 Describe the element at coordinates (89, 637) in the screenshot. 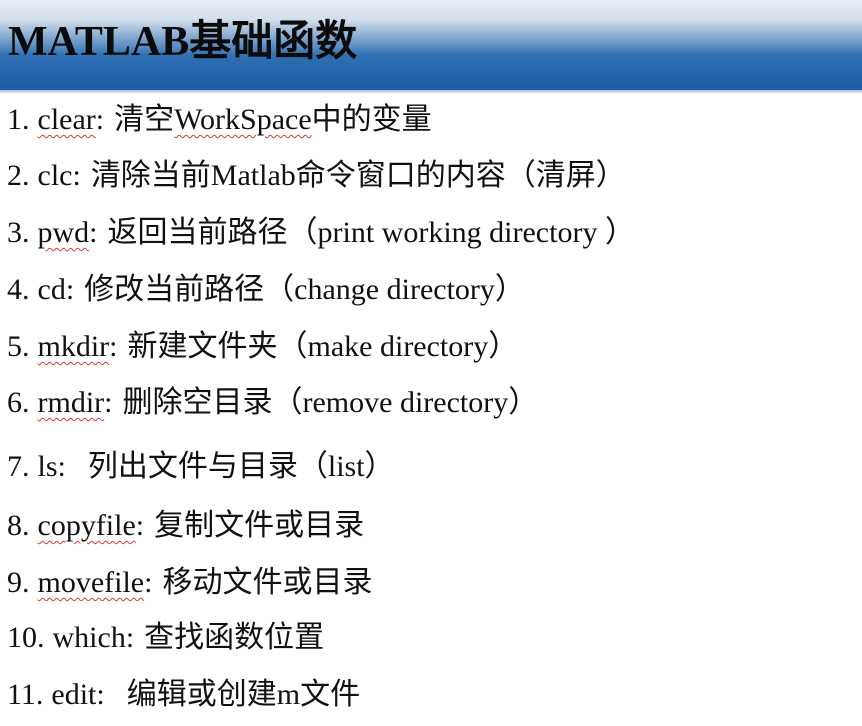

I see `function-name: which` at that location.